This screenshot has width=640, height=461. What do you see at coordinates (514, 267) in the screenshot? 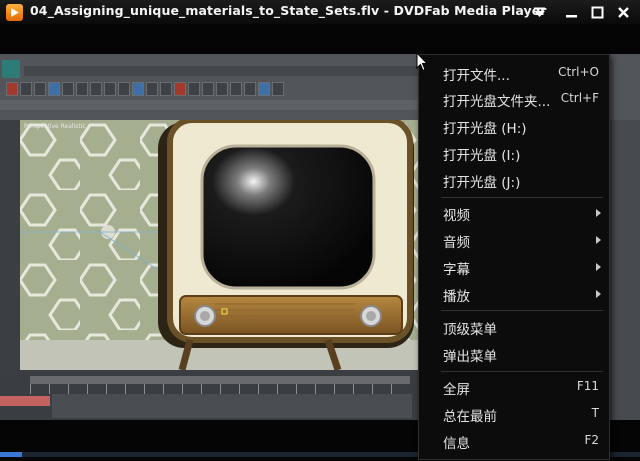
I see `menu-item-subtitle: 字幕` at bounding box center [514, 267].